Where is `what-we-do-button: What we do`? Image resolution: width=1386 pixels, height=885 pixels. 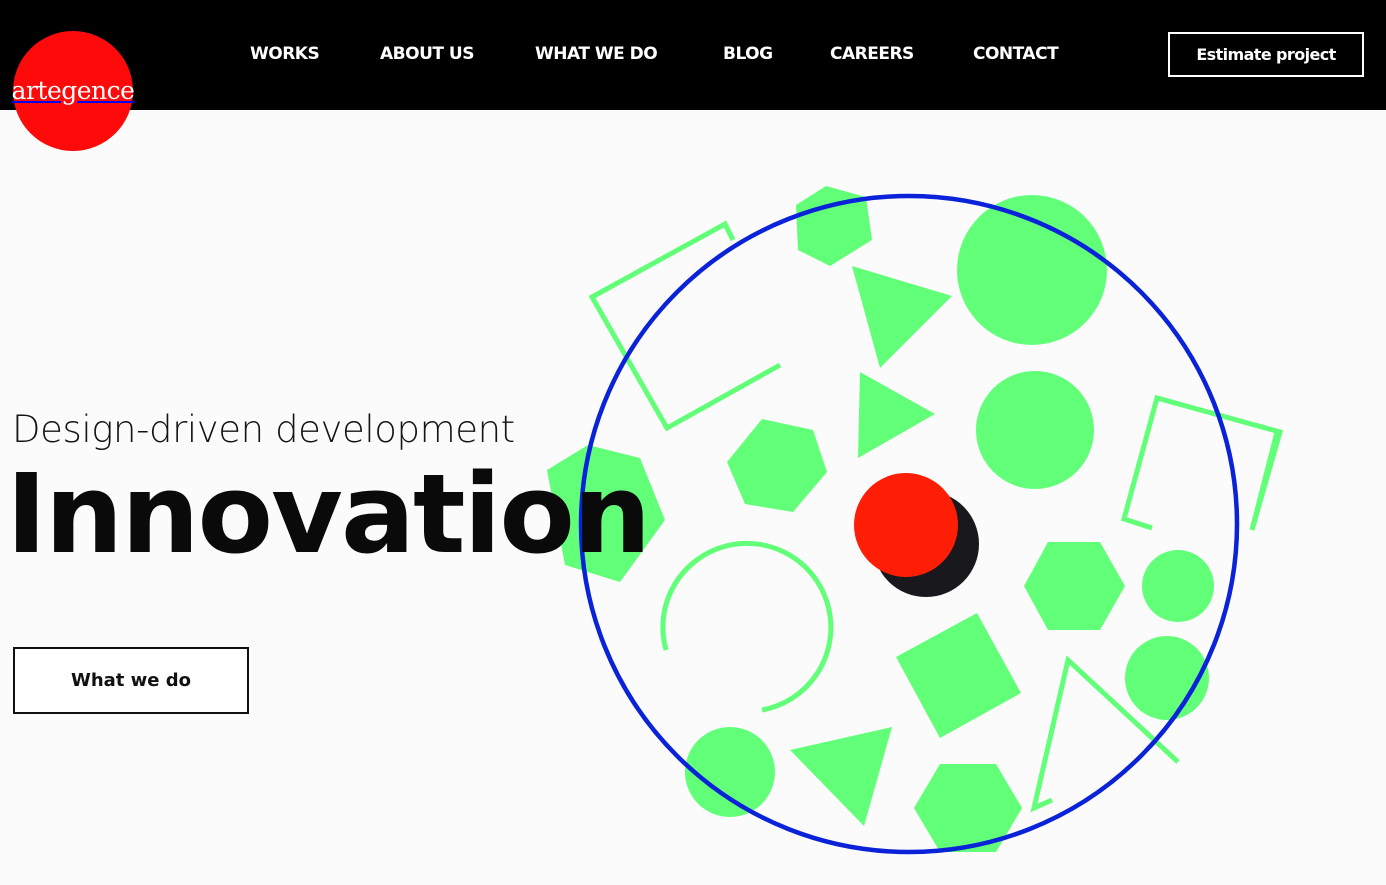
what-we-do-button: What we do is located at coordinates (131, 680).